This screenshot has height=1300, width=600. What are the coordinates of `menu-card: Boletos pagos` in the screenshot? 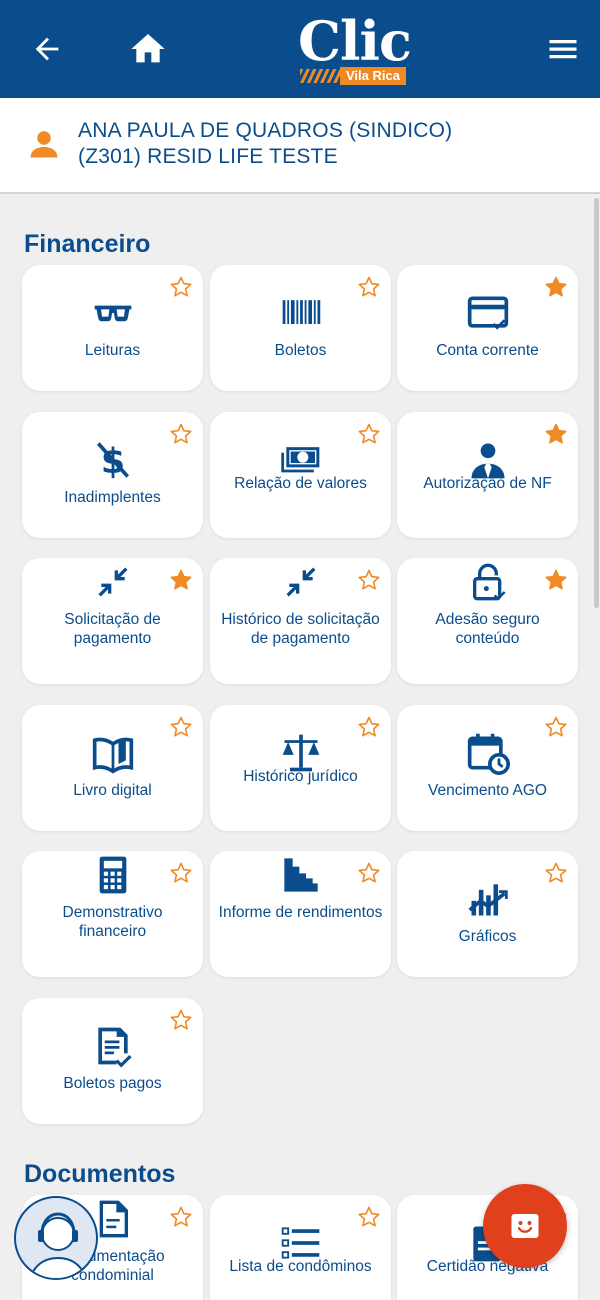 It's located at (112, 1060).